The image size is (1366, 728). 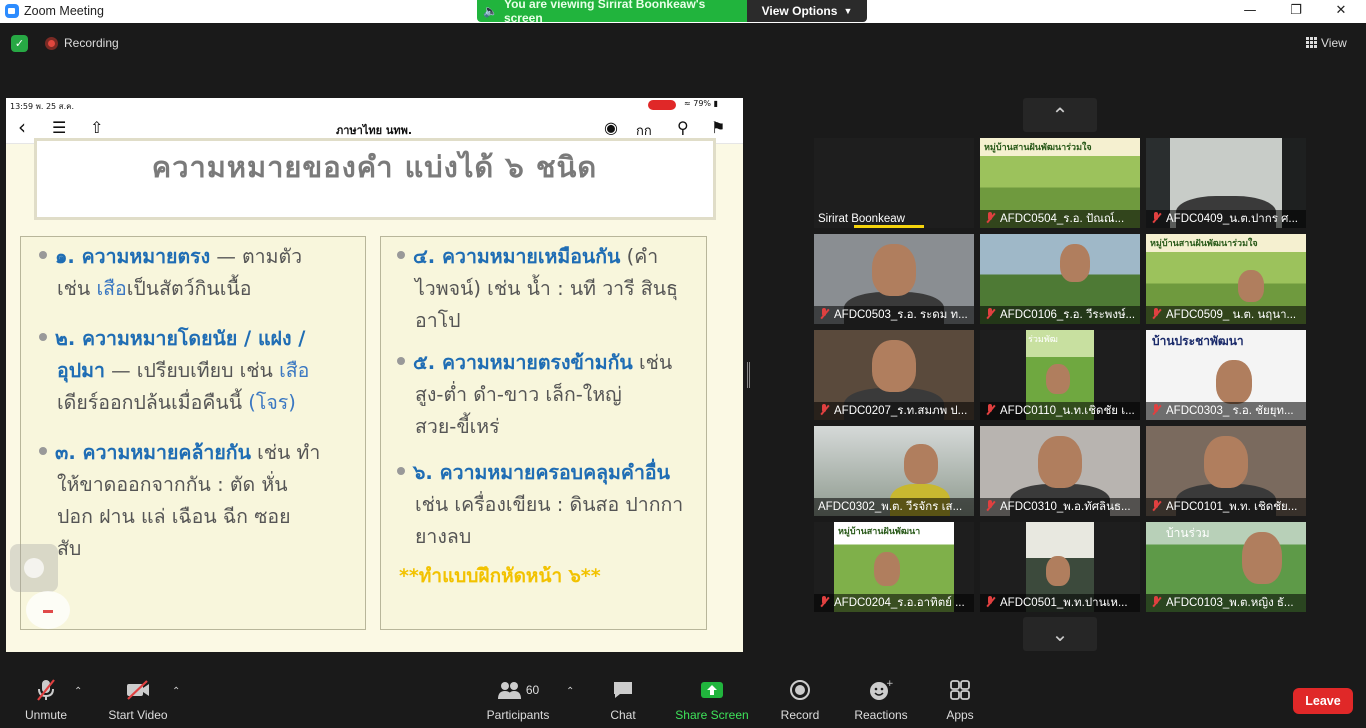 What do you see at coordinates (1334, 43) in the screenshot?
I see `view-button-label: View` at bounding box center [1334, 43].